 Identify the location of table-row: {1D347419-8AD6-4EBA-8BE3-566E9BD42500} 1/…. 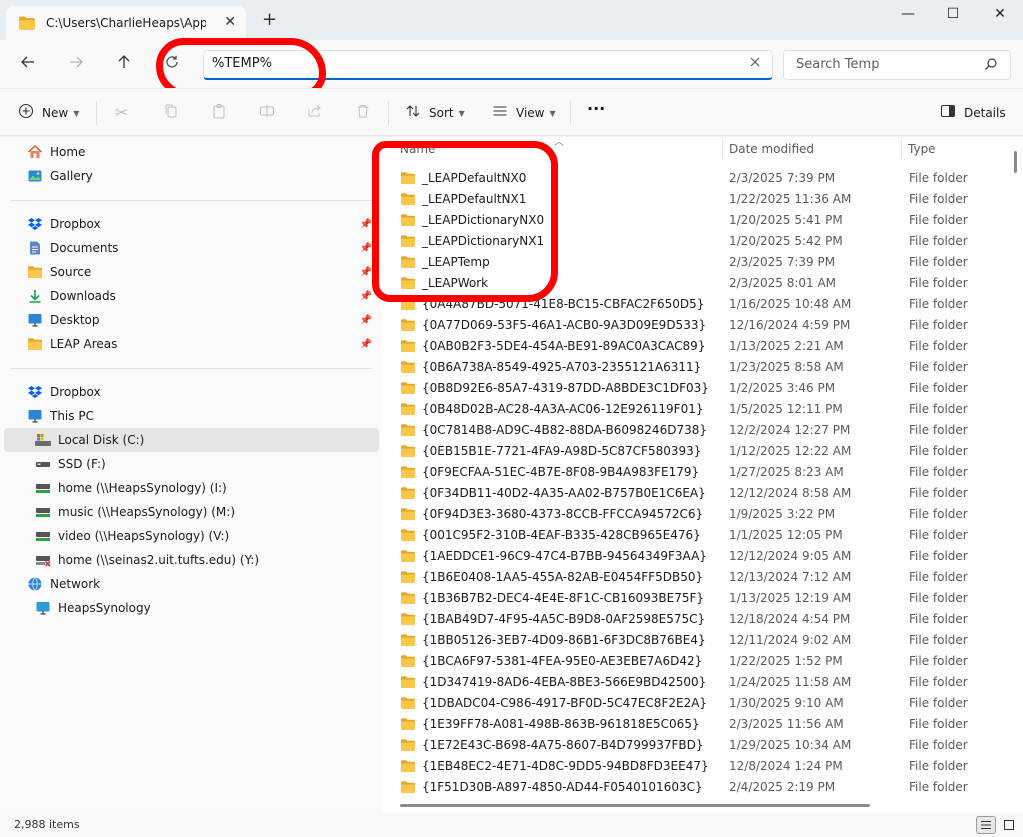
(696, 681).